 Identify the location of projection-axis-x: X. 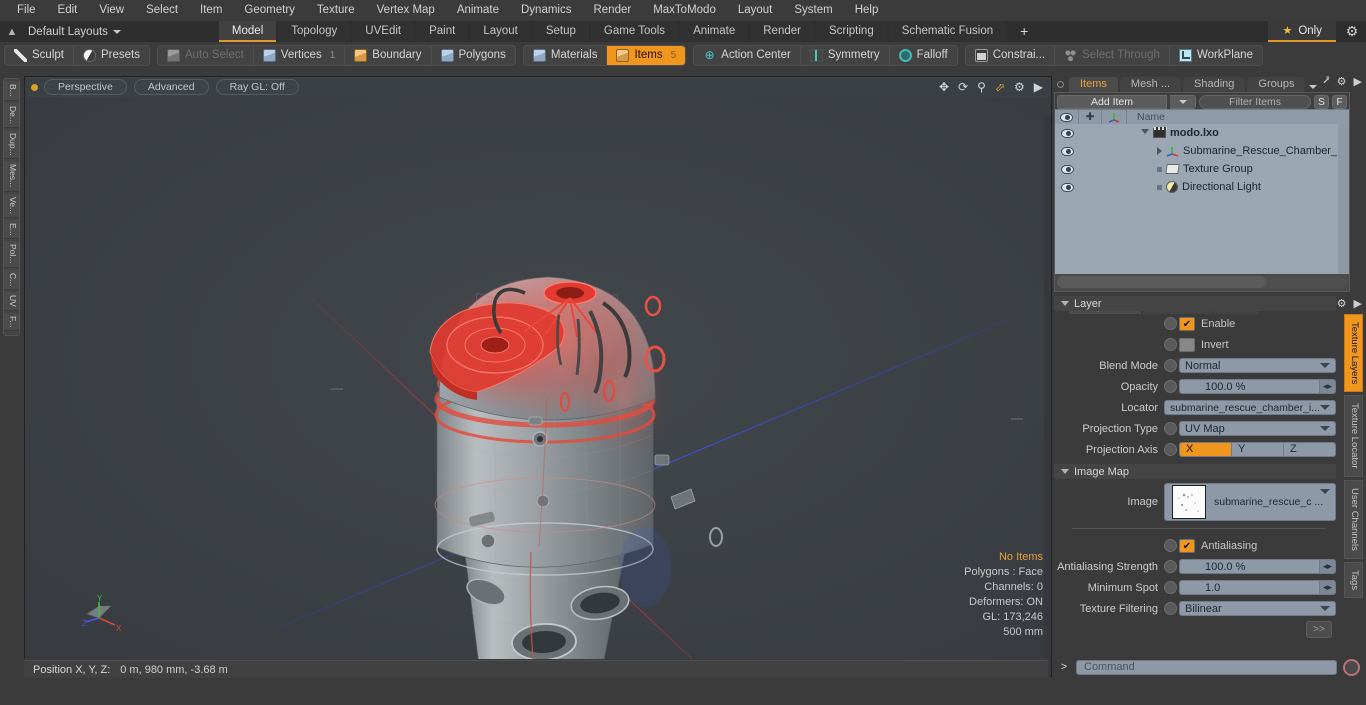
(1206, 449).